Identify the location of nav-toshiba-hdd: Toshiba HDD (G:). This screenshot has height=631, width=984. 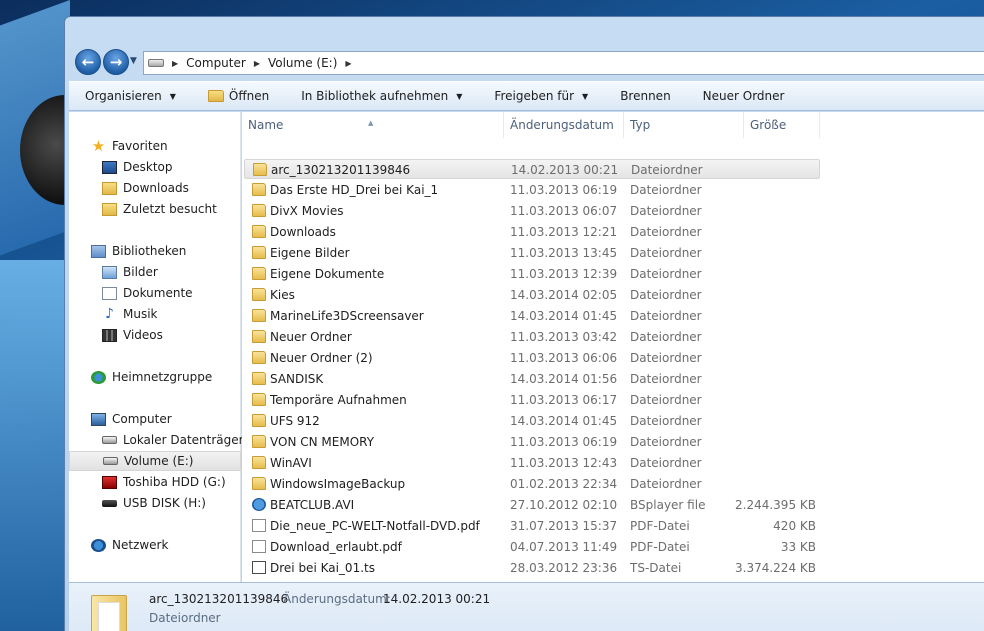
(155, 482).